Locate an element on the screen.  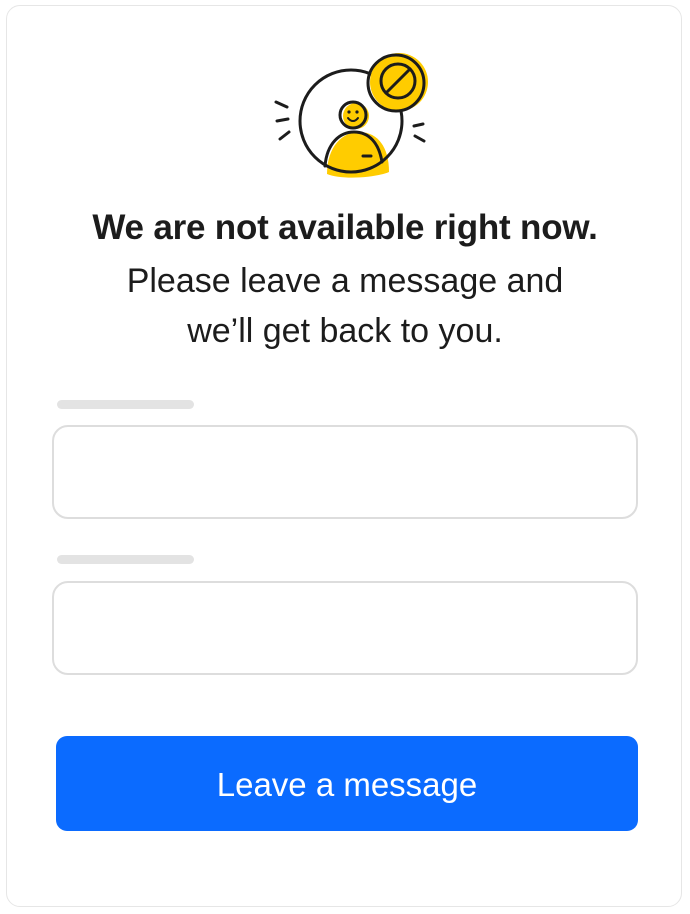
subtitle-line-2: we’ll get back to you. is located at coordinates (345, 331).